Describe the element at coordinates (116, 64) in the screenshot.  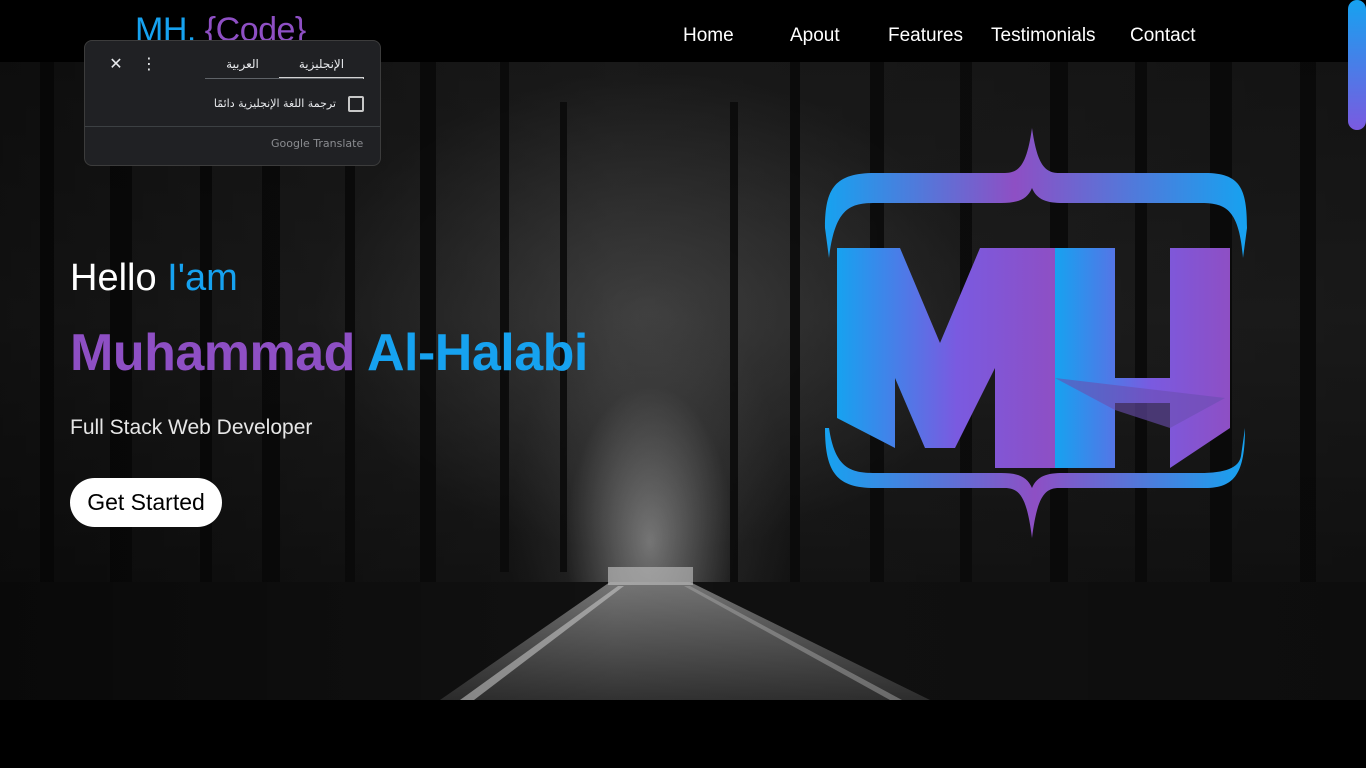
I see `close-icon: ✕` at that location.